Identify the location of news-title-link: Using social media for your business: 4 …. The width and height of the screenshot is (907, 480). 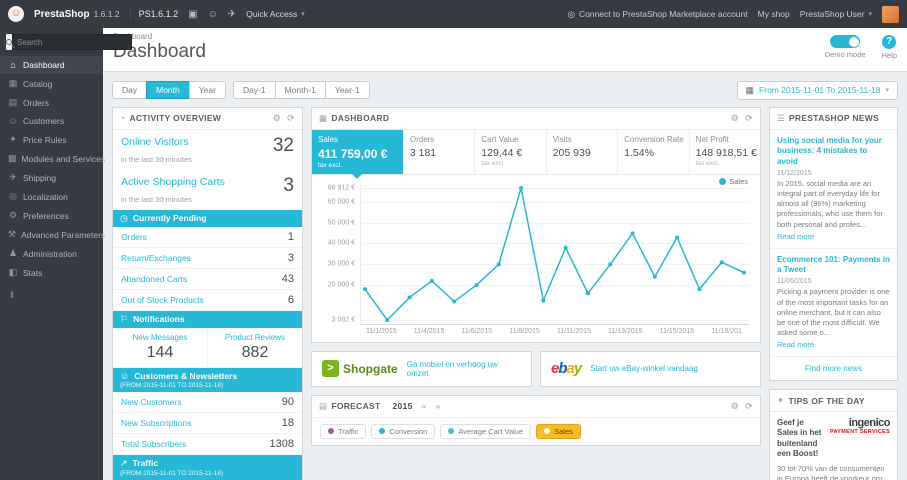
(833, 151).